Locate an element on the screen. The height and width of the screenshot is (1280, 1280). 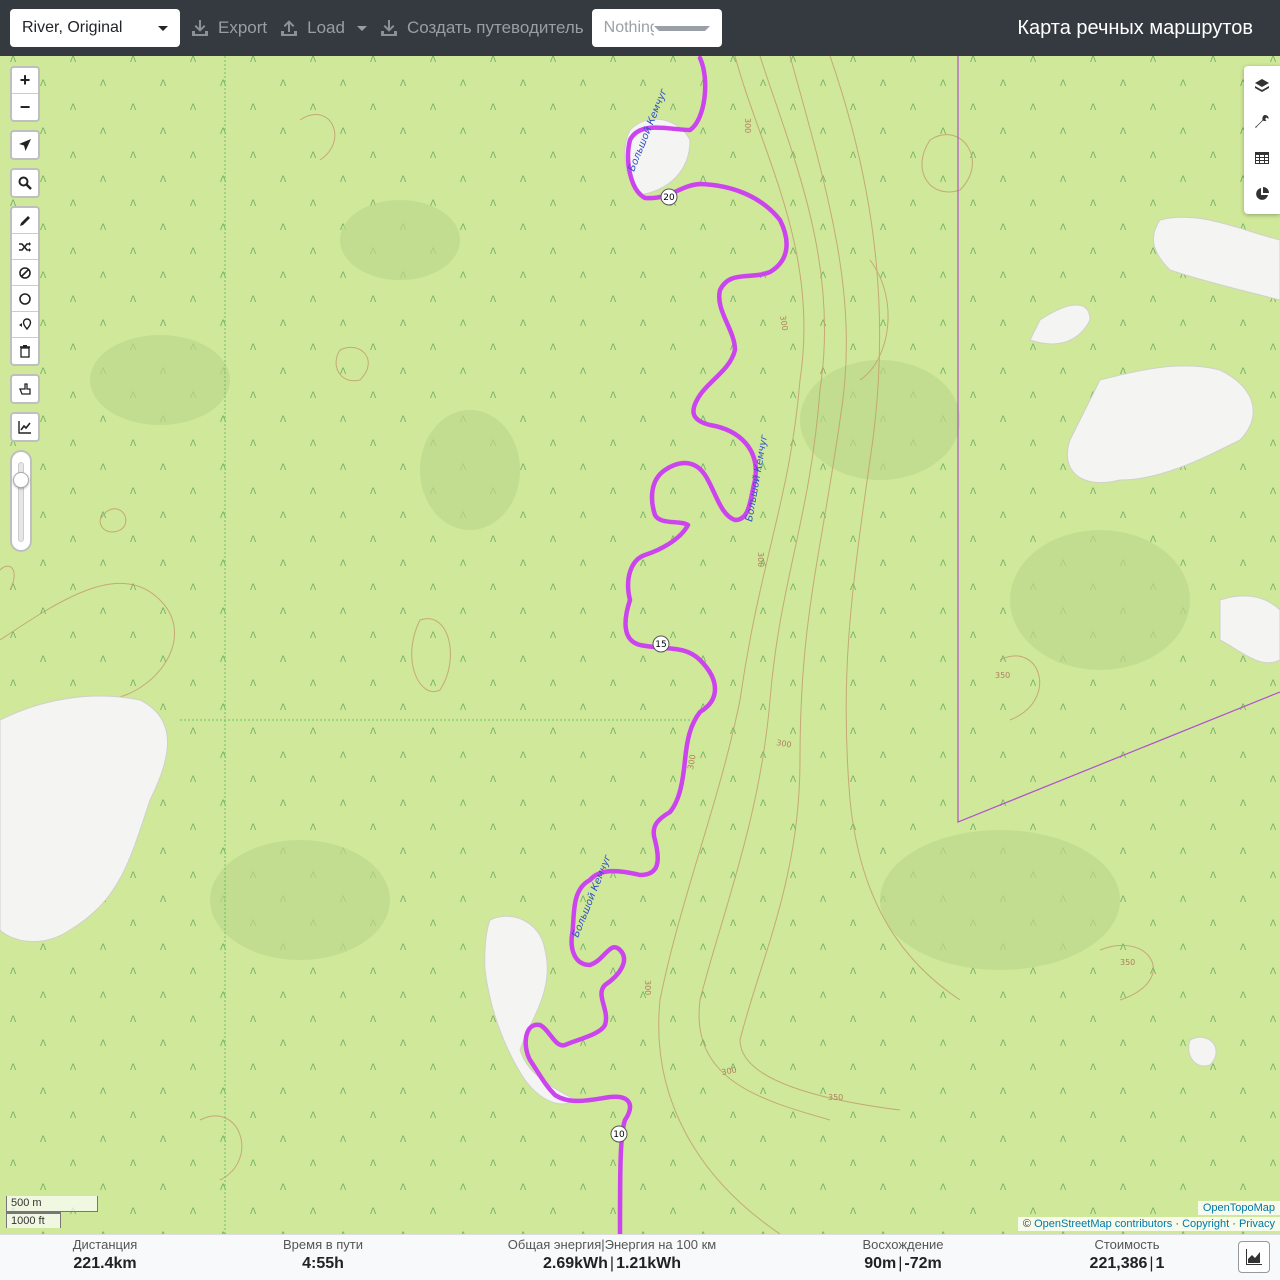
svg-text: 10 is located at coordinates (619, 1135).